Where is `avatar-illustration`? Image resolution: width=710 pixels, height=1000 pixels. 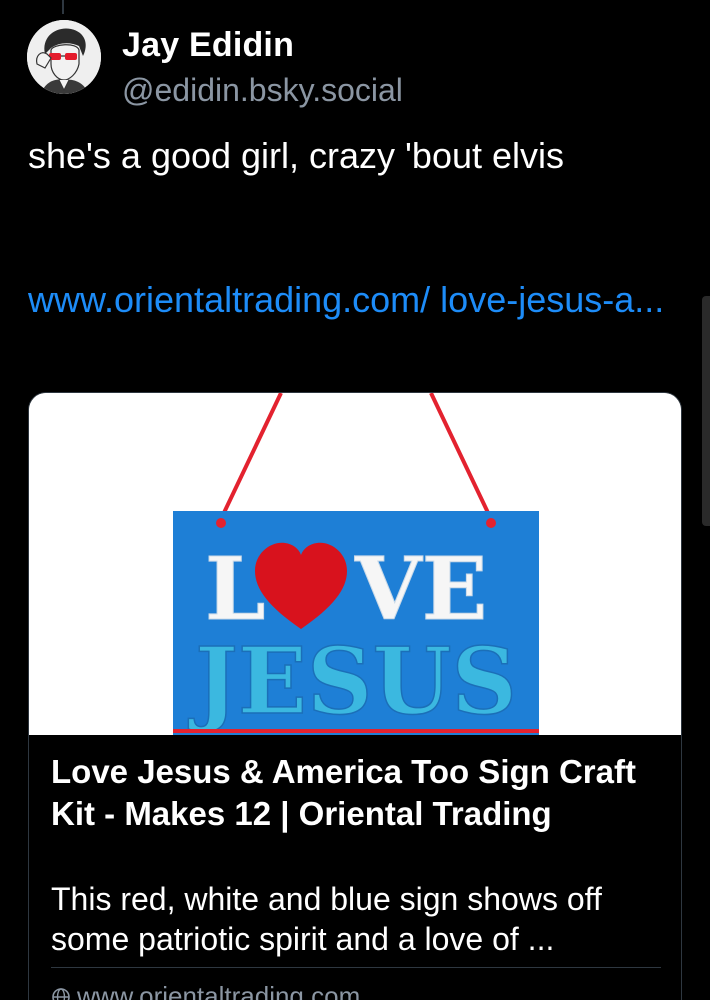
avatar-illustration is located at coordinates (64, 57).